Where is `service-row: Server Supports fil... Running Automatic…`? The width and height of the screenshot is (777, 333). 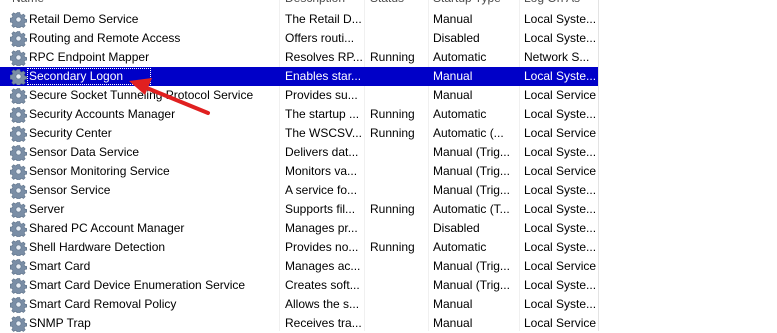 service-row: Server Supports fil... Running Automatic… is located at coordinates (299, 209).